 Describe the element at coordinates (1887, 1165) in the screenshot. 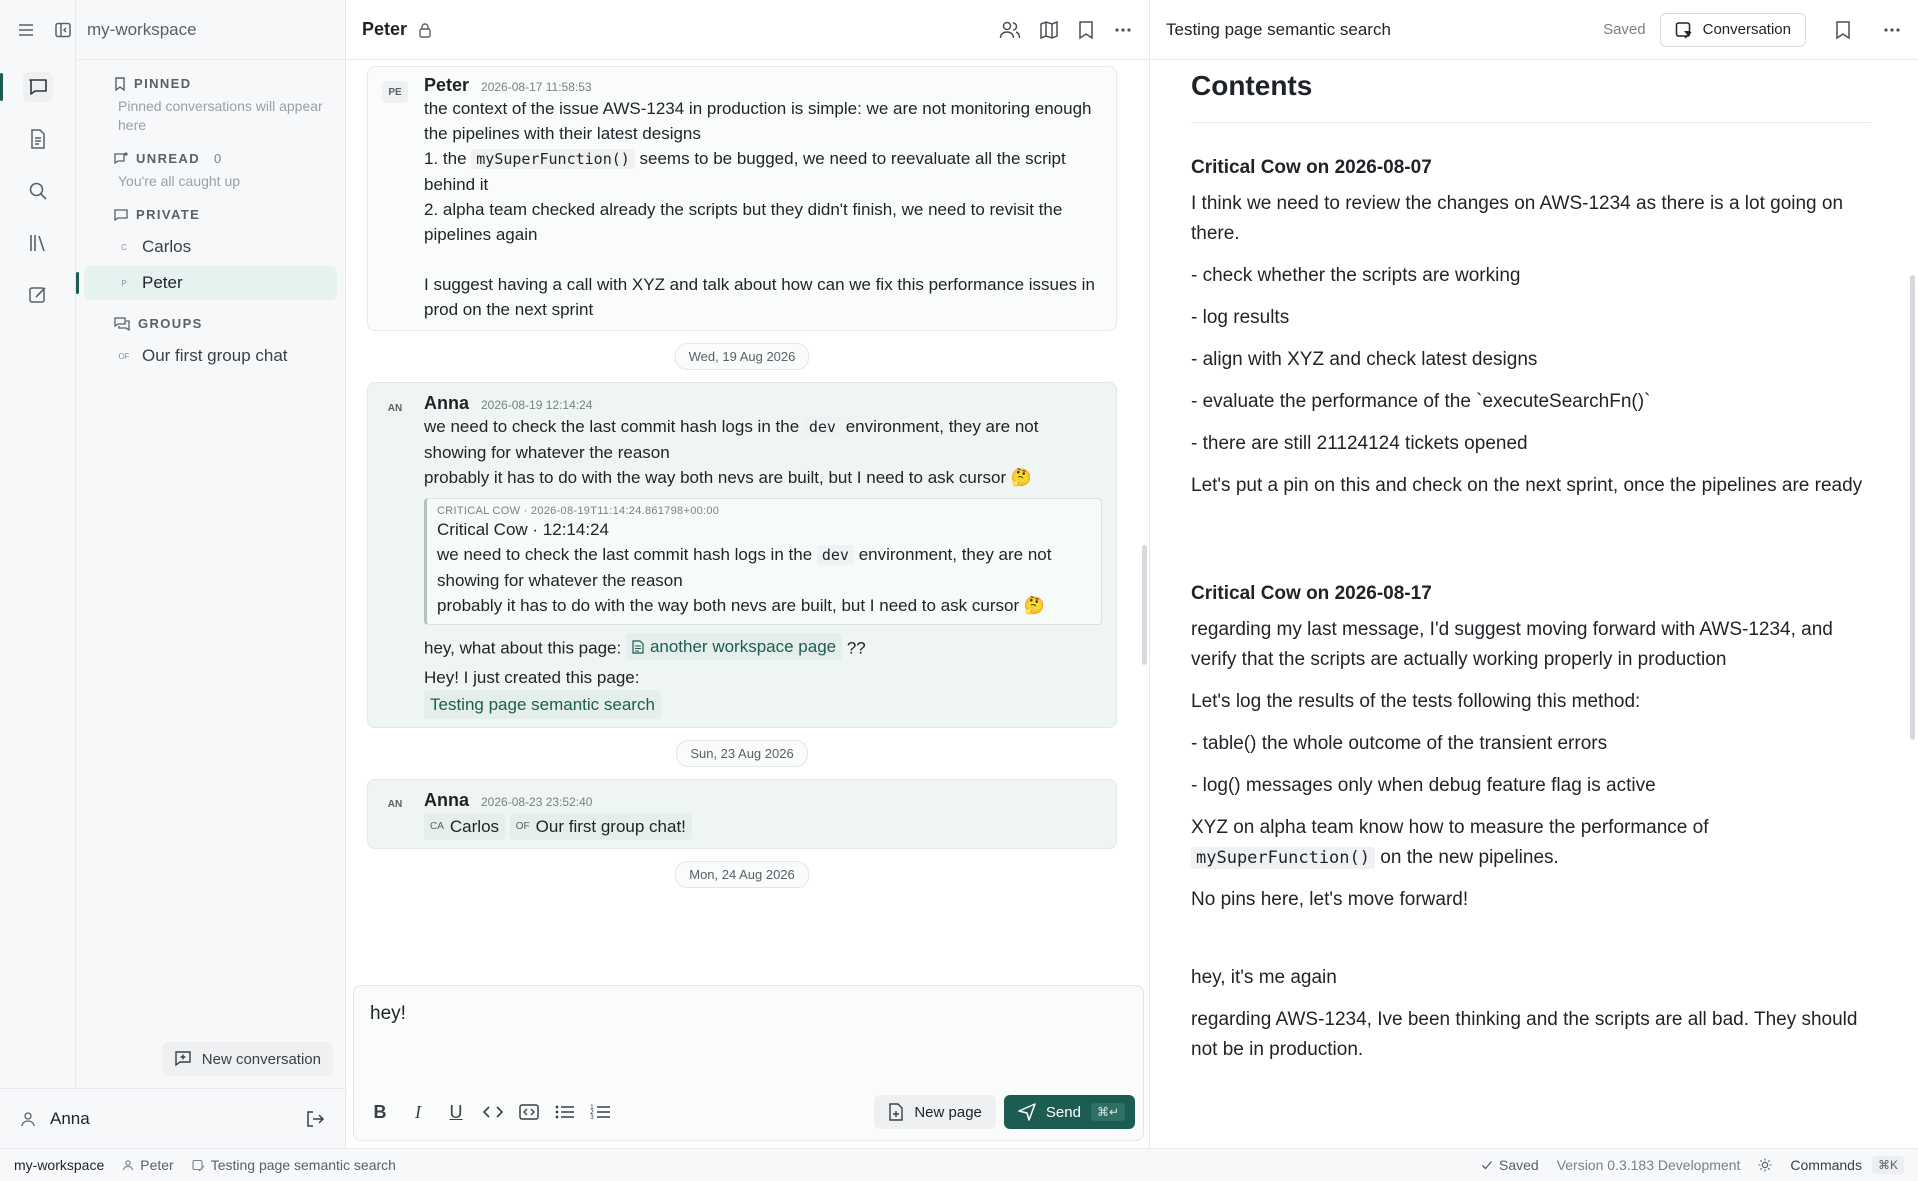

I see `commands-shortcut: ⌘K` at that location.